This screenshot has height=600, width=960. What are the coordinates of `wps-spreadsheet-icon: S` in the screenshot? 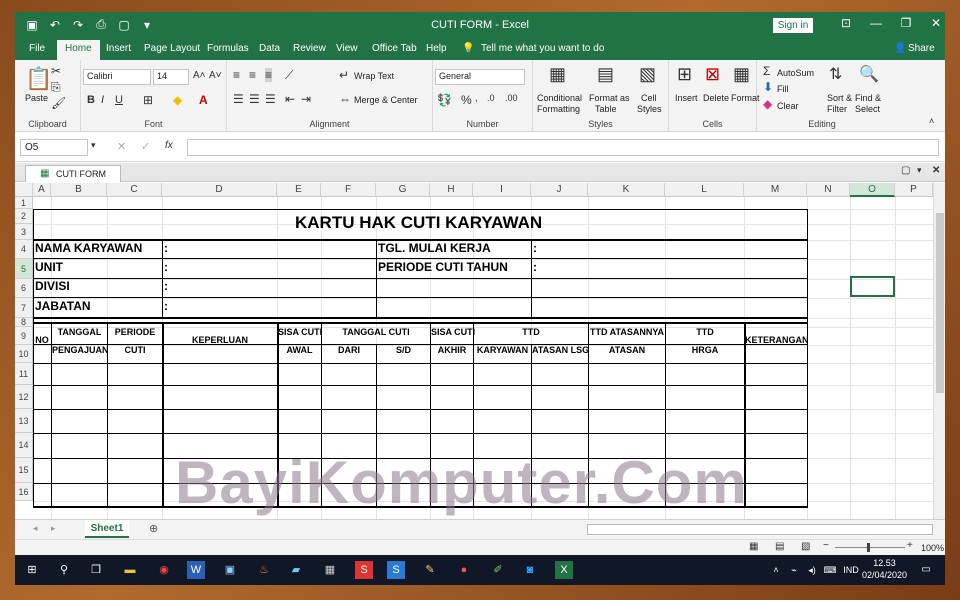 It's located at (396, 570).